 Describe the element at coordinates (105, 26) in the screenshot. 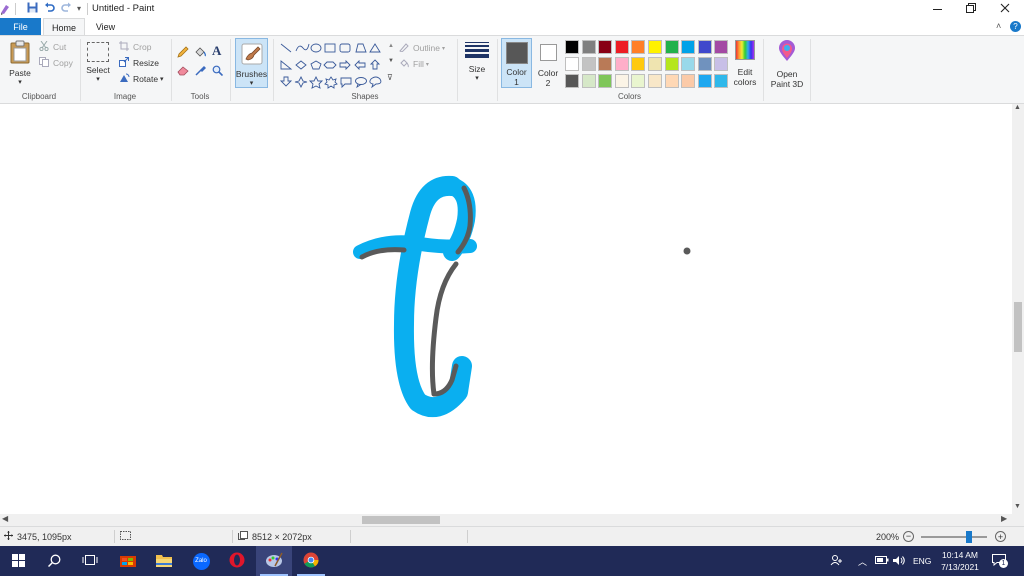

I see `tab-view: View` at that location.